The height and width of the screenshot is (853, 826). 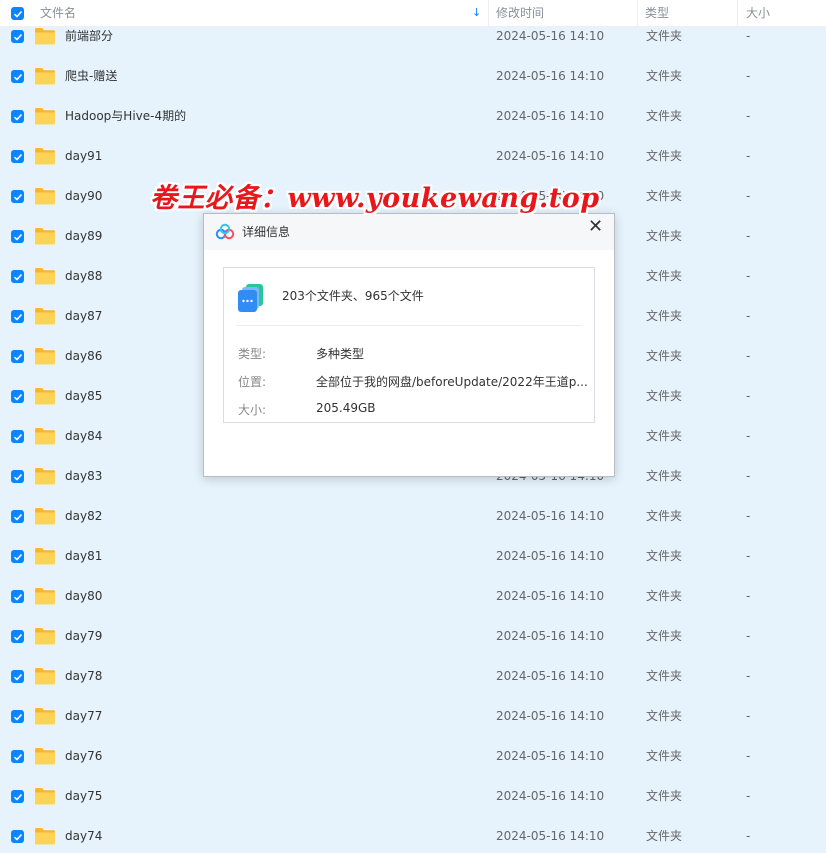 I want to click on file-name: day85, so click(x=83, y=396).